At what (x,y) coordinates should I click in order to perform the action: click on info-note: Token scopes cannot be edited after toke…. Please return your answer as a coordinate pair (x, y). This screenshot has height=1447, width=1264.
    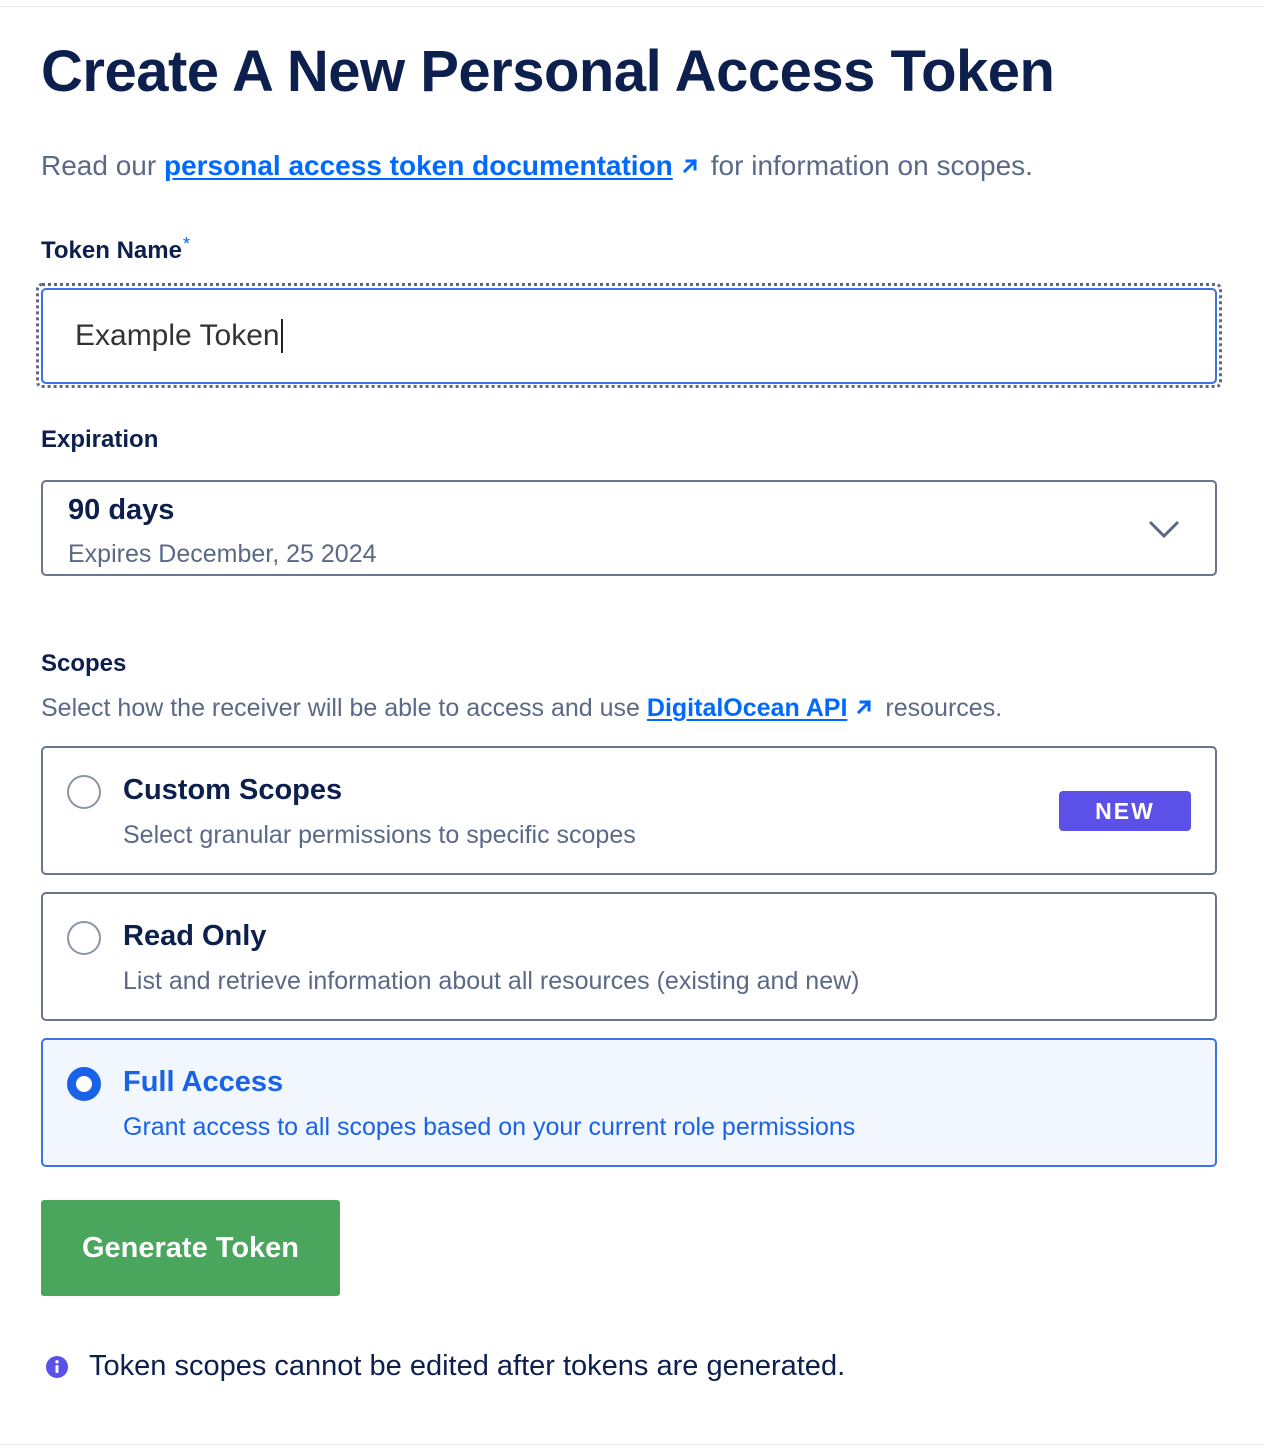
    Looking at the image, I should click on (445, 1366).